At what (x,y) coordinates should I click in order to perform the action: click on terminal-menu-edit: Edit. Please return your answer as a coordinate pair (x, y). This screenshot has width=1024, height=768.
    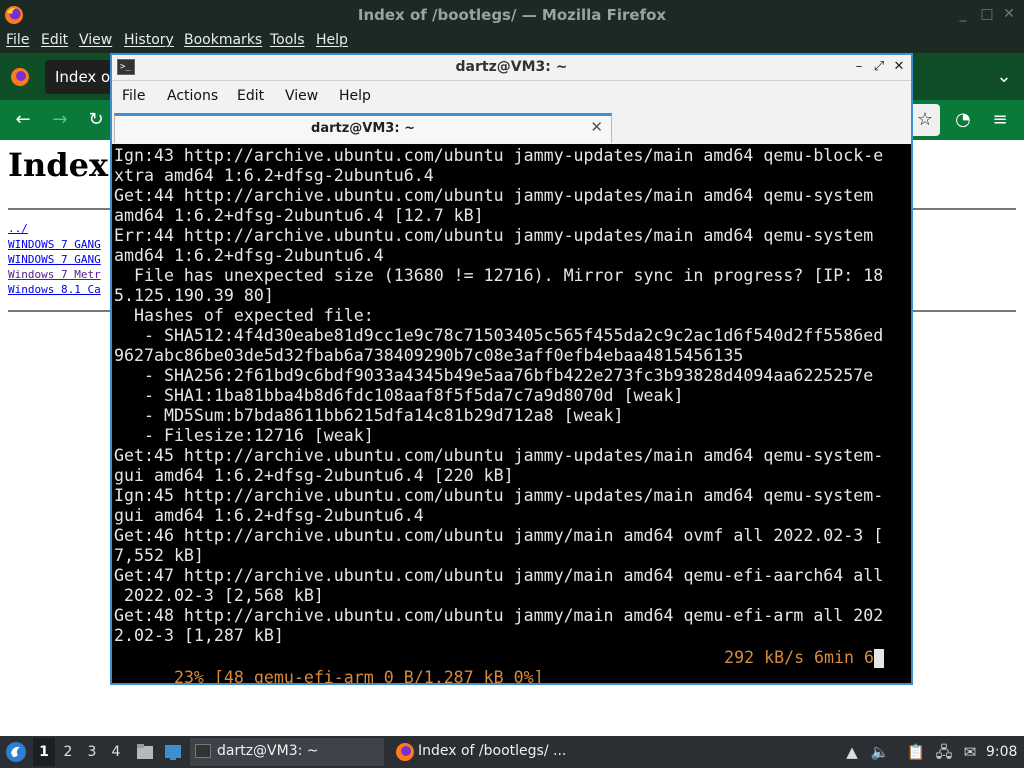
    Looking at the image, I should click on (250, 96).